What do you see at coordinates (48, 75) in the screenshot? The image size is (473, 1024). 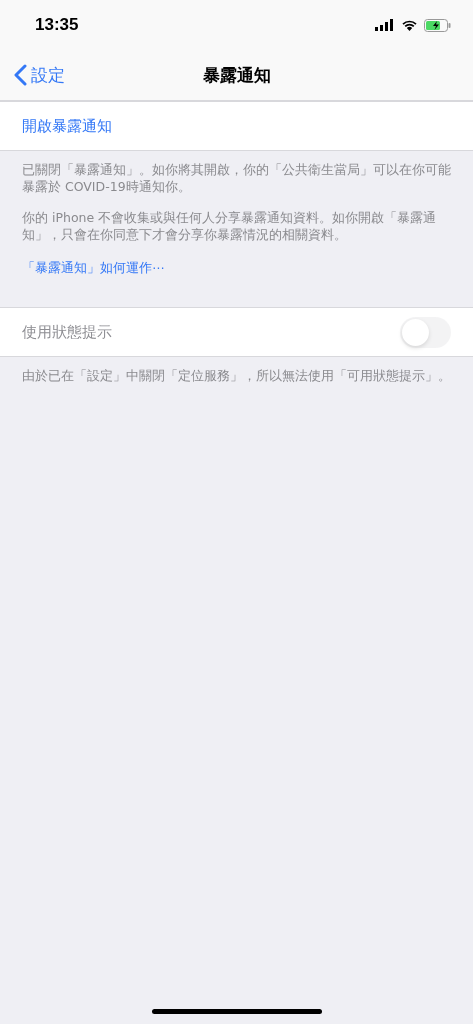 I see `back-label: 設定` at bounding box center [48, 75].